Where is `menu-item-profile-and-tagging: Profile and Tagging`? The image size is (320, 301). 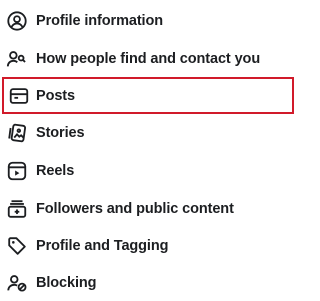 menu-item-profile-and-tagging: Profile and Tagging is located at coordinates (150, 245).